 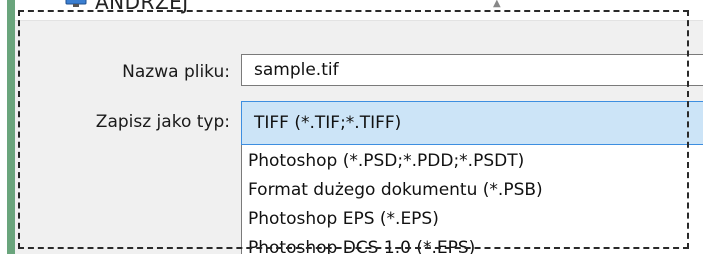 What do you see at coordinates (610, 10) in the screenshot?
I see `folder-pane-right` at bounding box center [610, 10].